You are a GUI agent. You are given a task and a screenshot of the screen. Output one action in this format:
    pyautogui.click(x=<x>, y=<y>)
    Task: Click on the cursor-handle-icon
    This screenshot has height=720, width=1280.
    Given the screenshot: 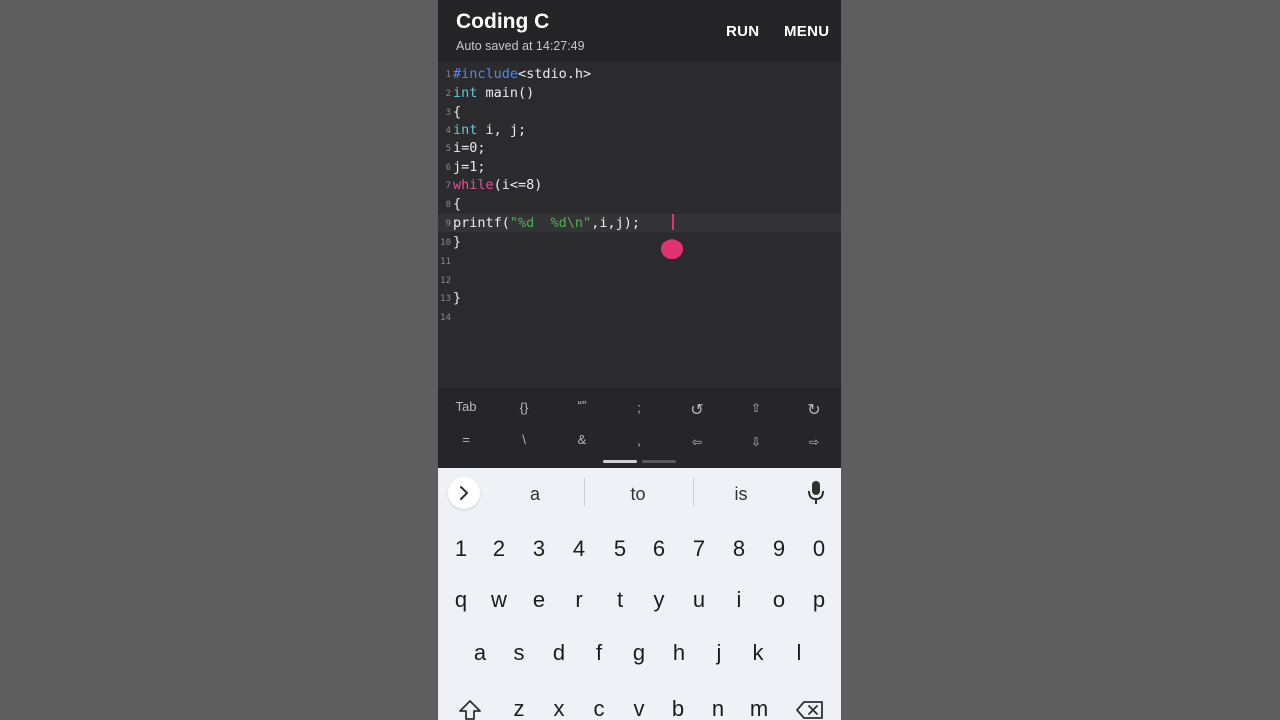 What is the action you would take?
    pyautogui.click(x=672, y=247)
    